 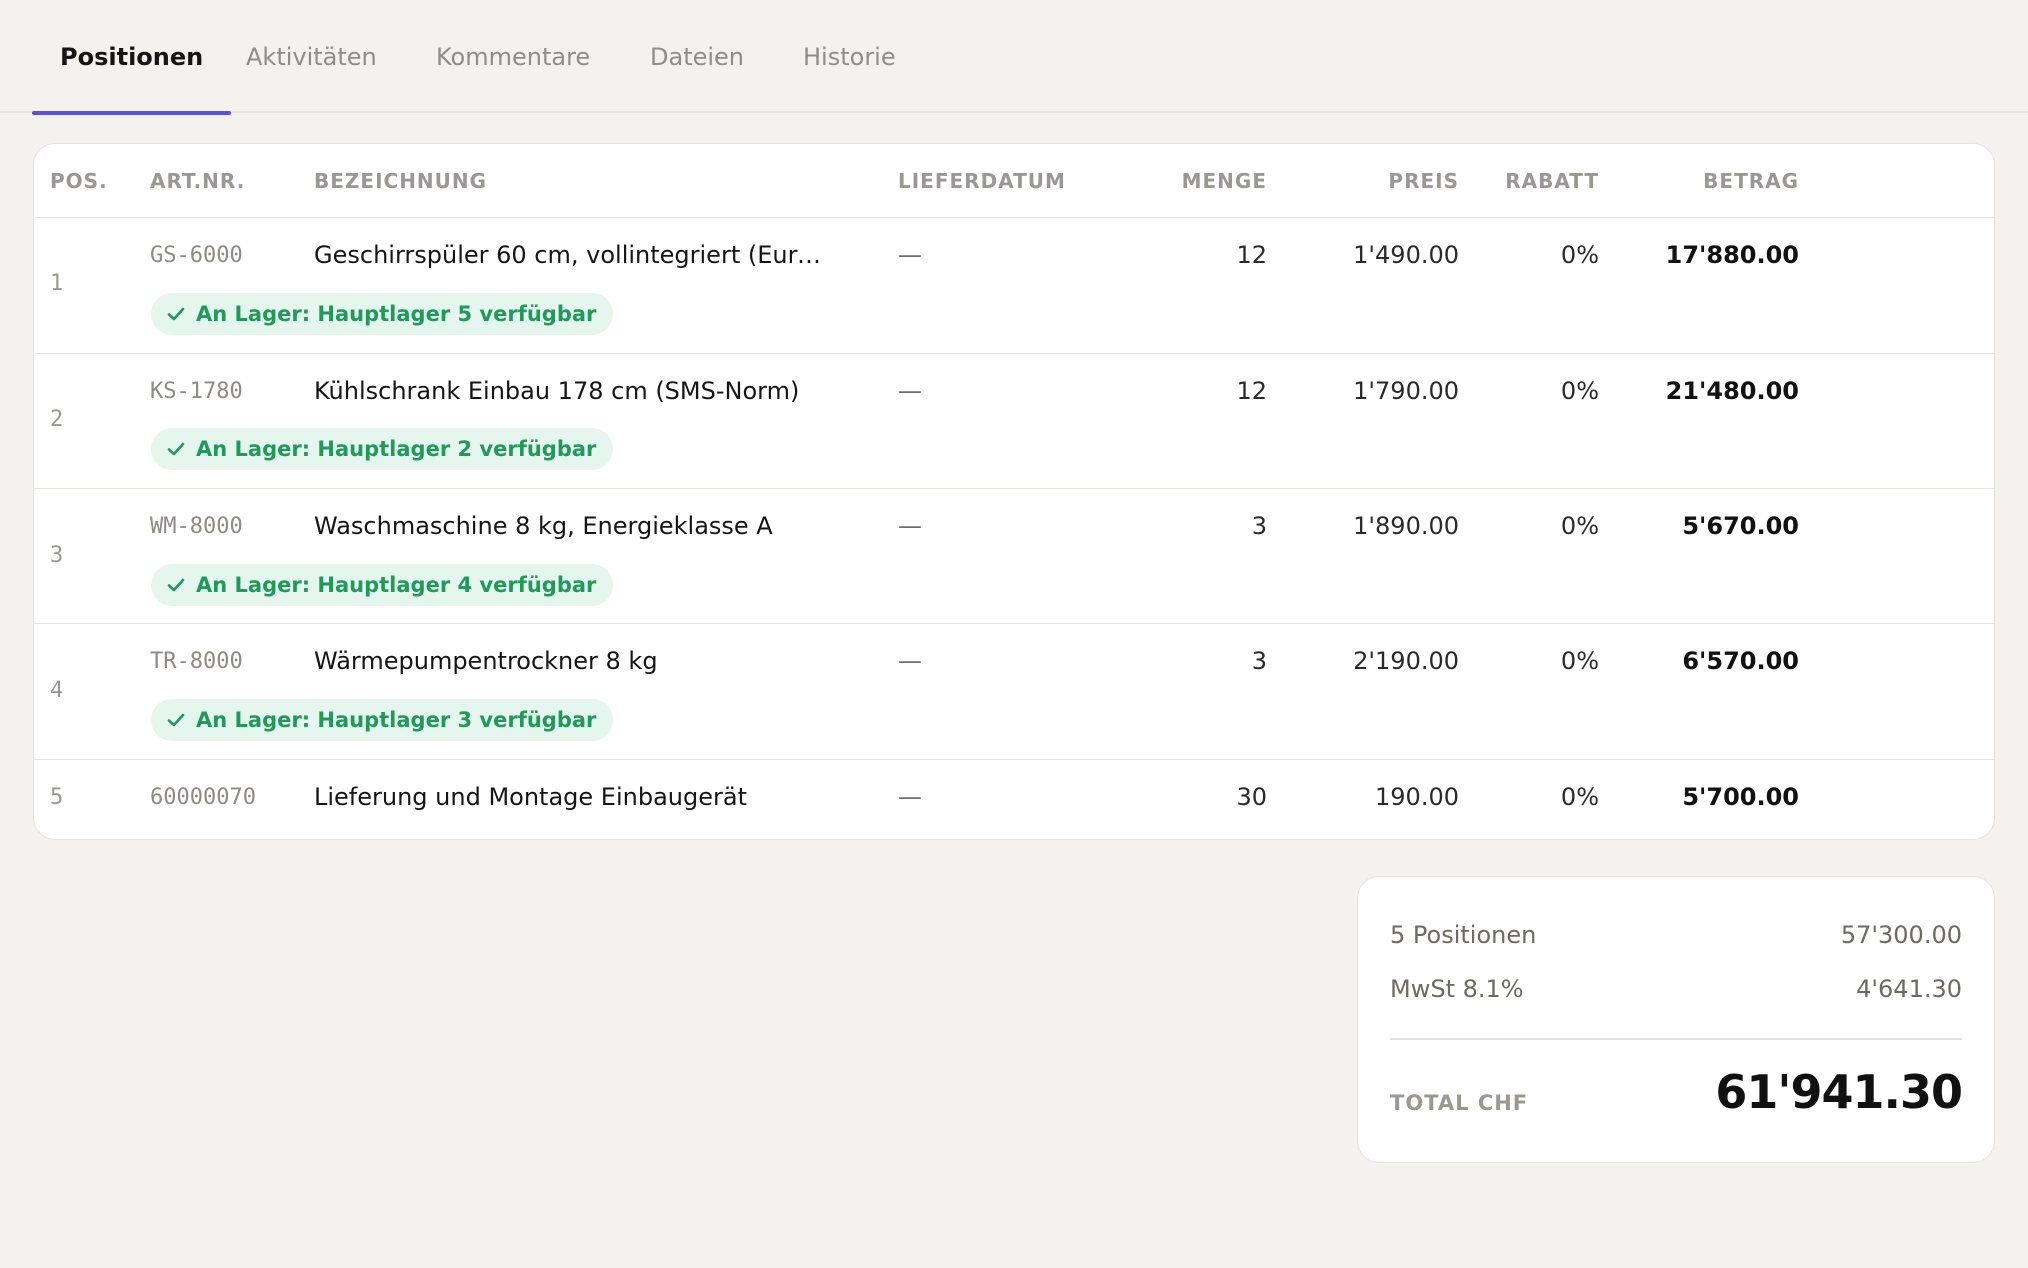 I want to click on row-artnr: TR-8000, so click(x=196, y=661).